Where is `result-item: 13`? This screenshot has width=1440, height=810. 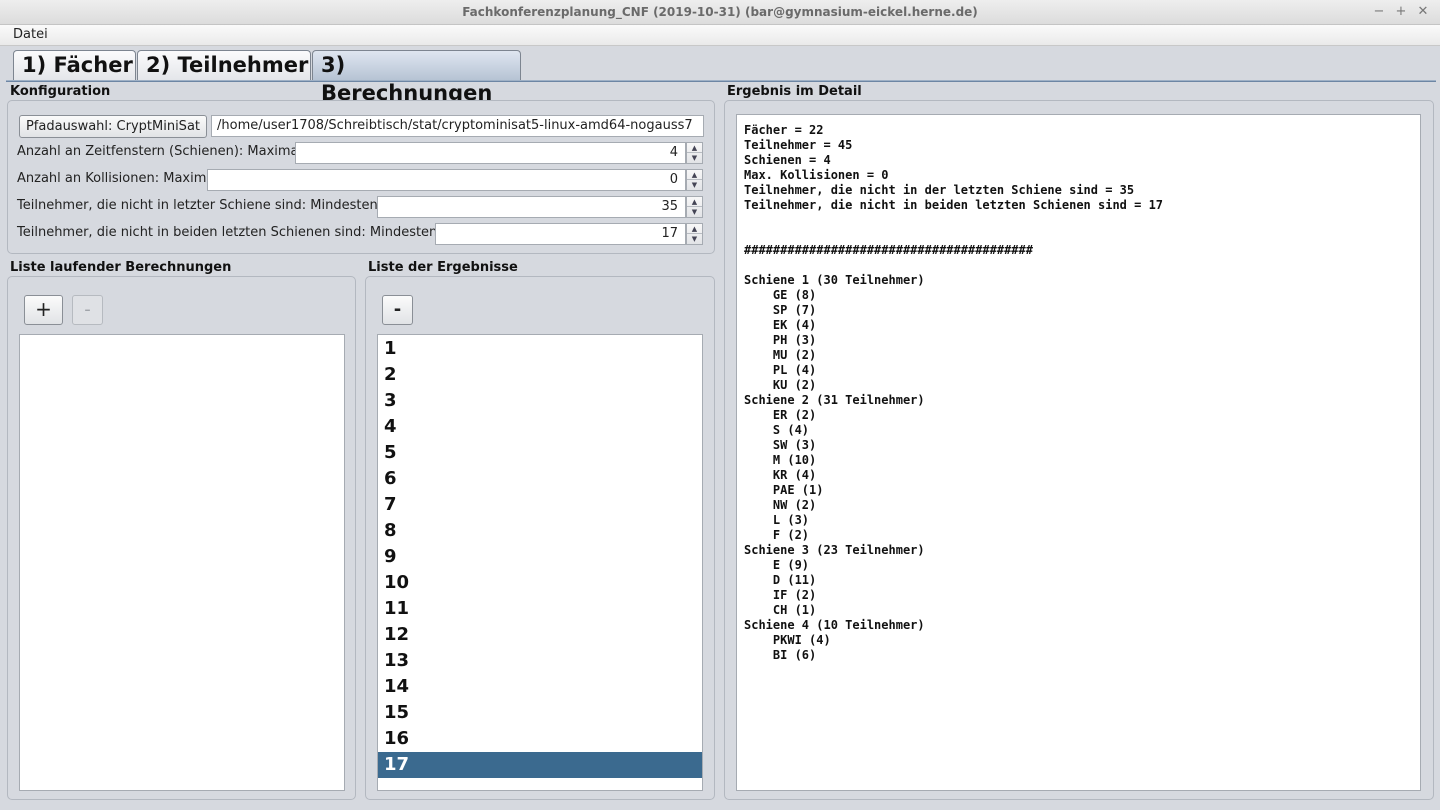
result-item: 13 is located at coordinates (540, 661).